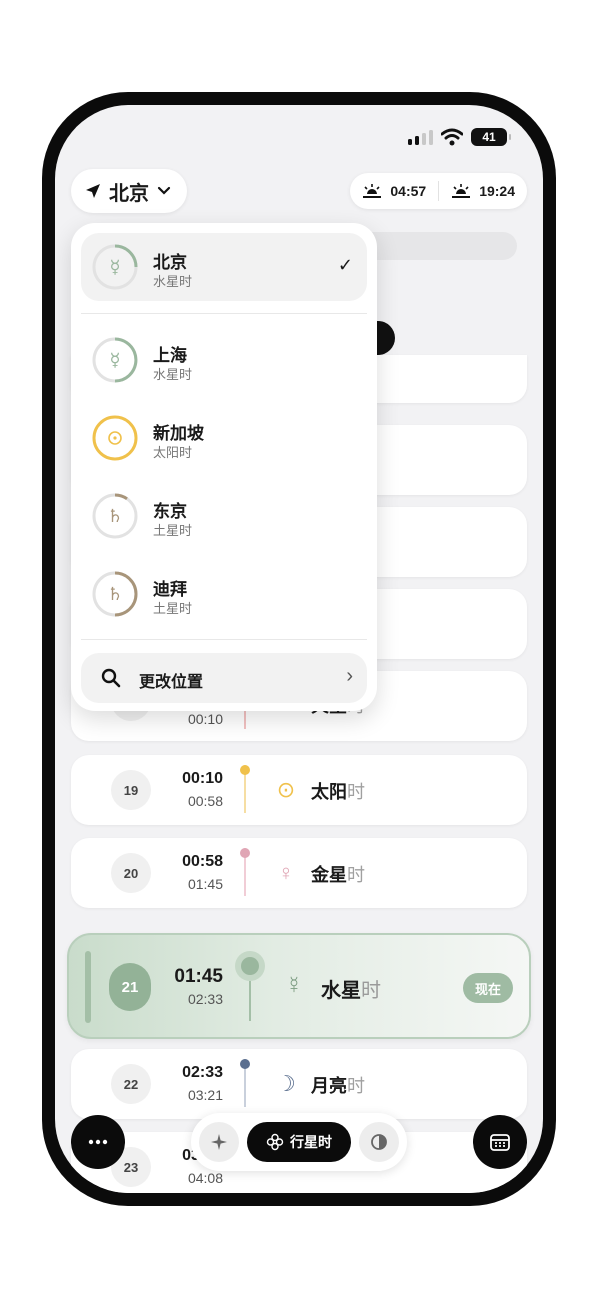  What do you see at coordinates (345, 265) in the screenshot?
I see `checkmark-icon: ✓` at bounding box center [345, 265].